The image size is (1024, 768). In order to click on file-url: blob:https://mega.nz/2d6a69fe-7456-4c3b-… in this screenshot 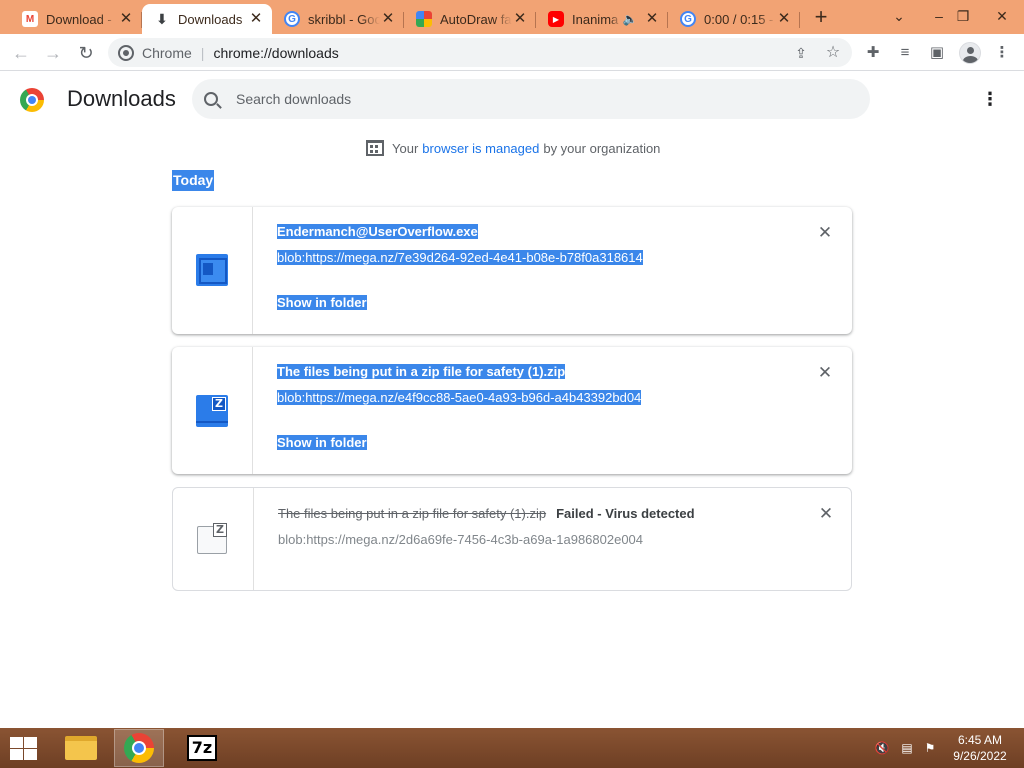, I will do `click(461, 539)`.